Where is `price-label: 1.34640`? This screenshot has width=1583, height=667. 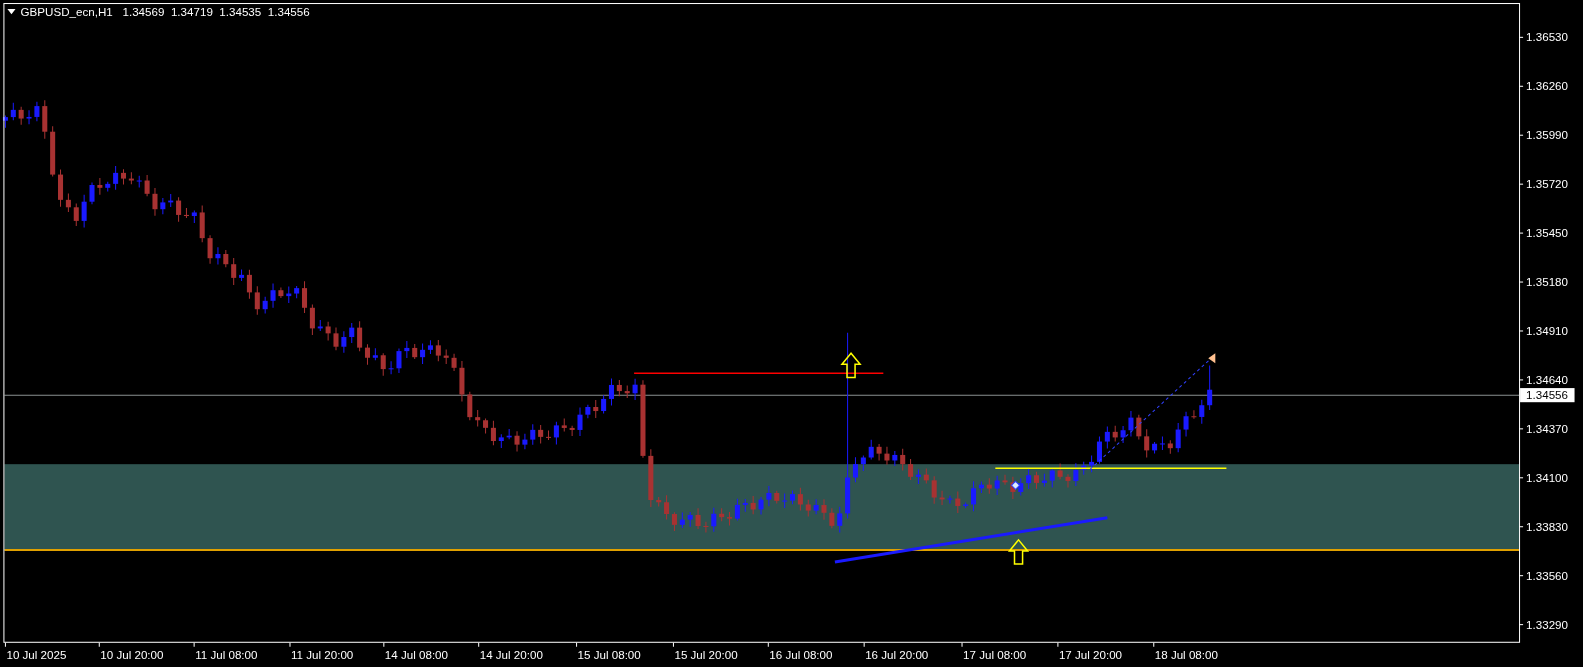 price-label: 1.34640 is located at coordinates (1547, 379).